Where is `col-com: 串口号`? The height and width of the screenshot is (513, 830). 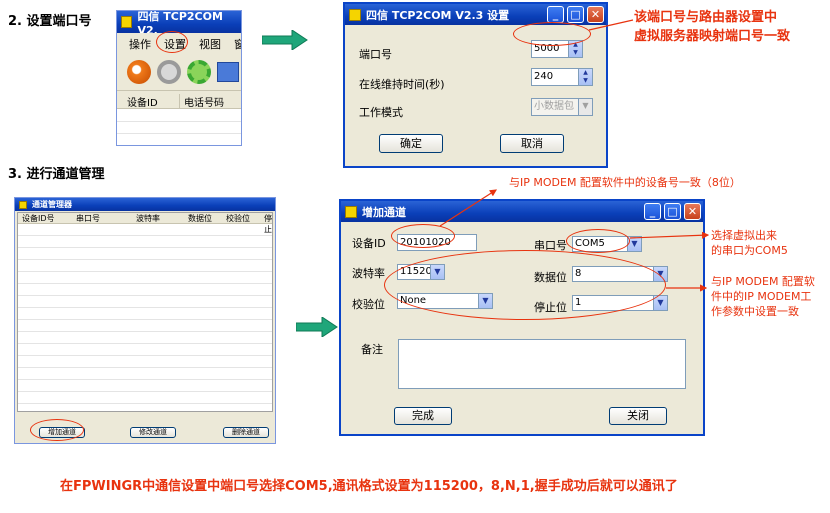
col-com: 串口号 is located at coordinates (88, 218).